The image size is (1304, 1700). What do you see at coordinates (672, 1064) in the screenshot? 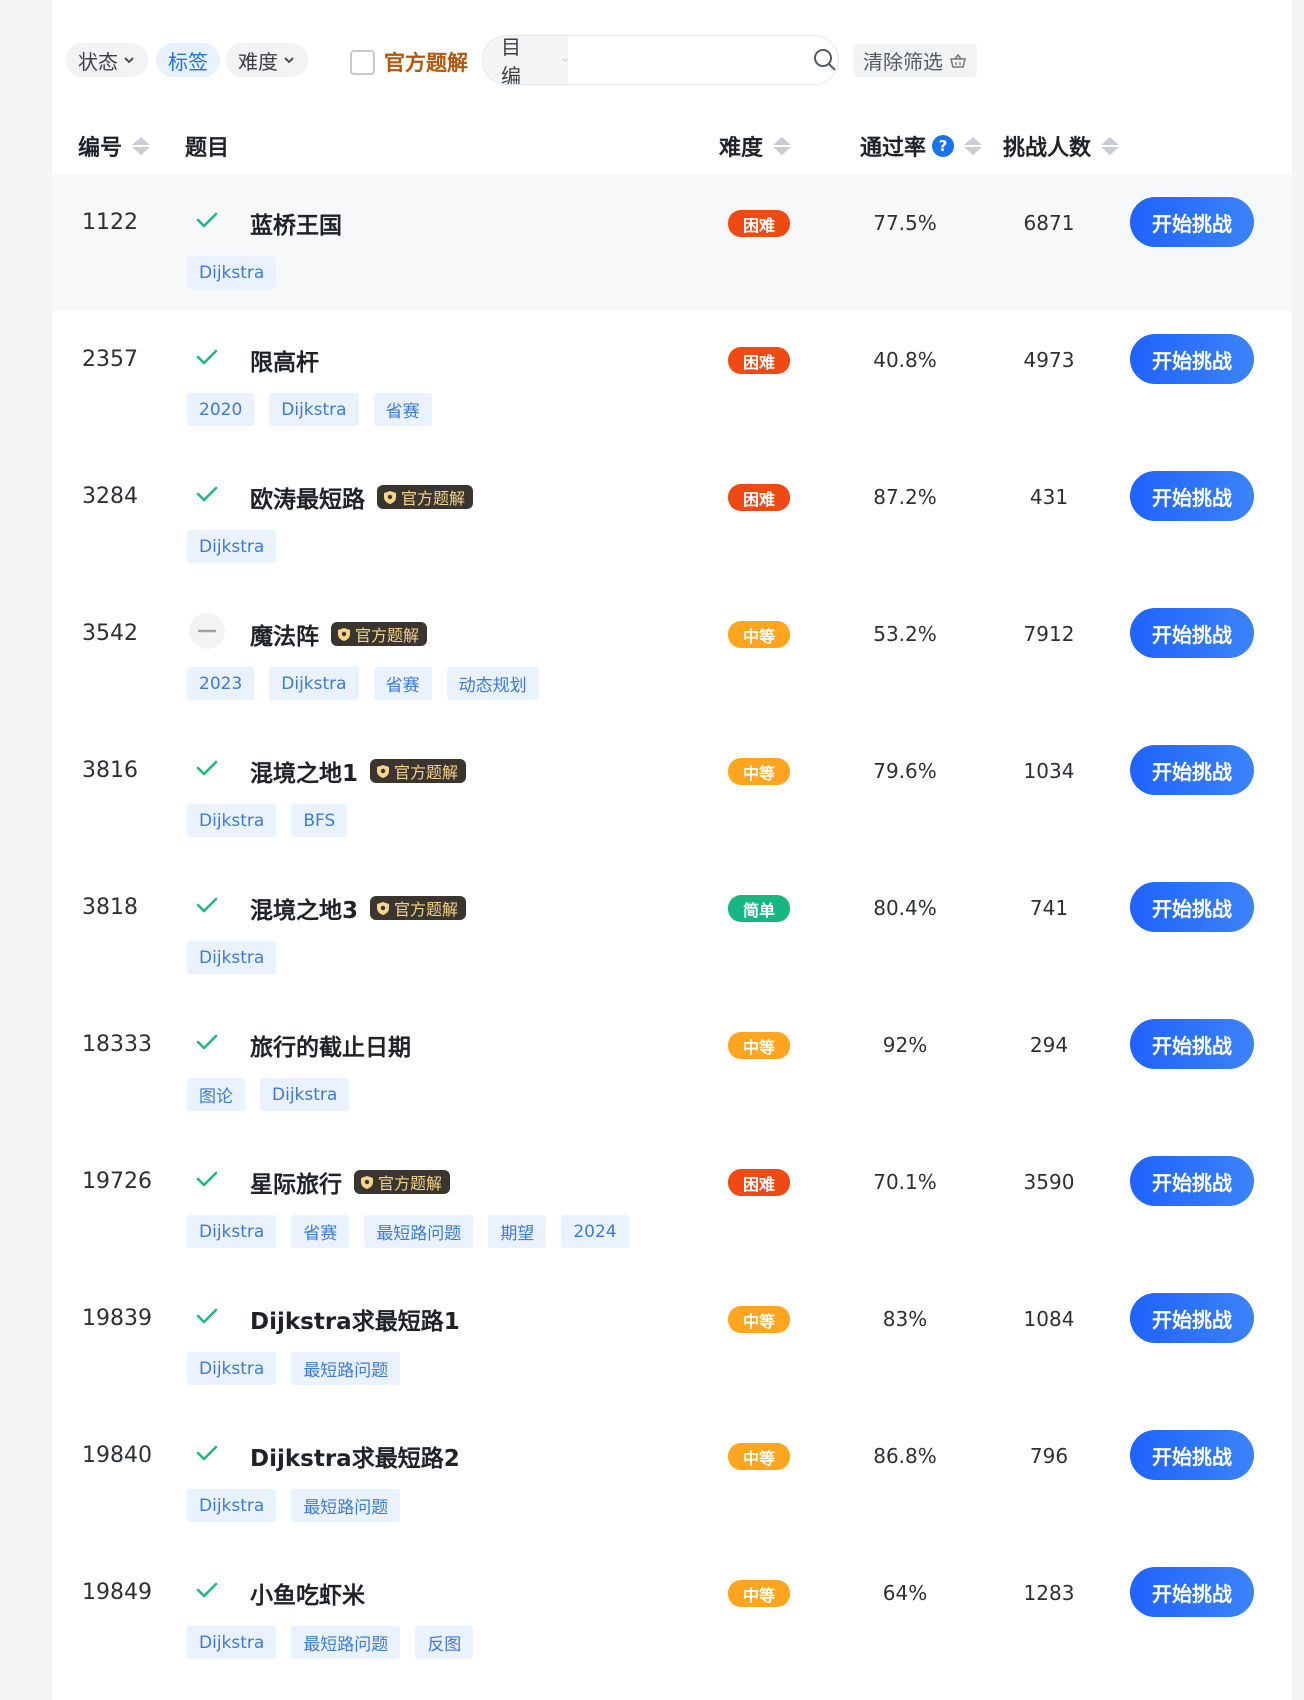
I see `table-row: 18333 旅行的截止日期 图论 Dijkstra 中等 92% 294 开始挑战` at bounding box center [672, 1064].